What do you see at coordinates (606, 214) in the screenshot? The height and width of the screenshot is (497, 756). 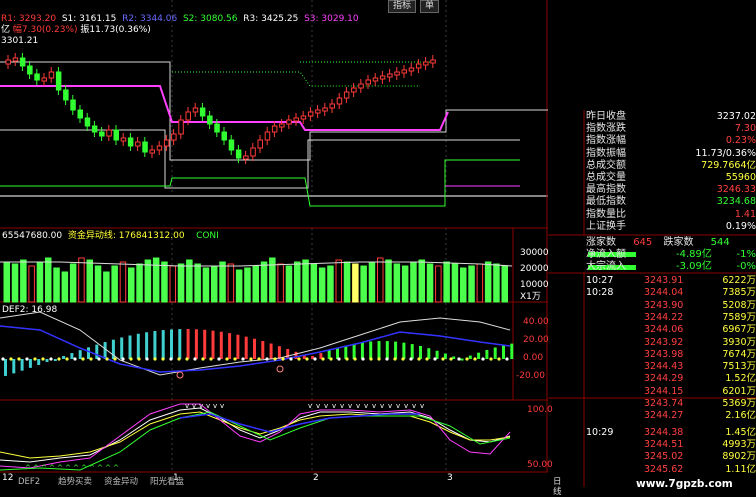 I see `stat-label: 指数量比` at bounding box center [606, 214].